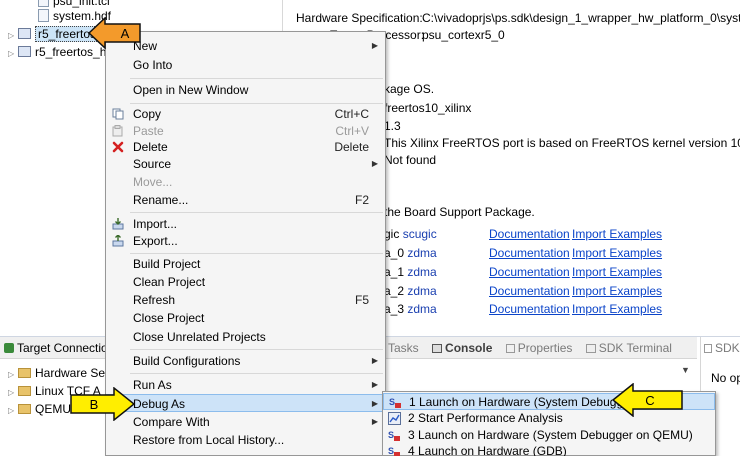 This screenshot has width=740, height=456. Describe the element at coordinates (437, 348) in the screenshot. I see `console-icon` at that location.